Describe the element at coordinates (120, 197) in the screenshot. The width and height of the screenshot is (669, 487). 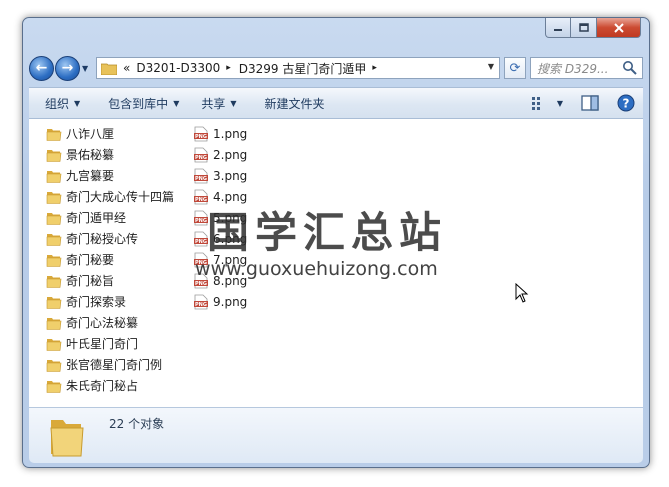
I see `folder-label: 奇门大成心传十四篇` at that location.